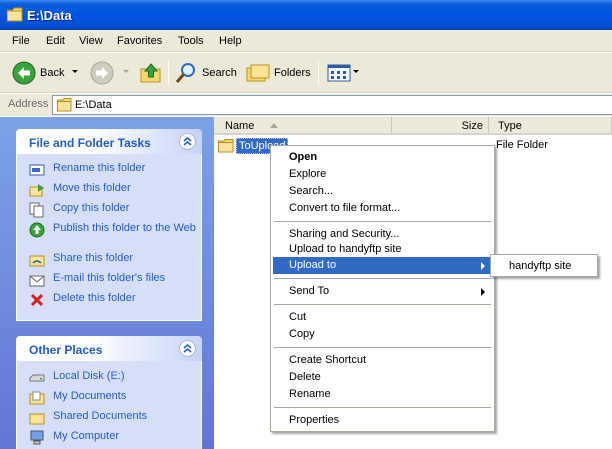 Image resolution: width=612 pixels, height=449 pixels. What do you see at coordinates (382, 291) in the screenshot?
I see `menu-item-send-to: Send To` at bounding box center [382, 291].